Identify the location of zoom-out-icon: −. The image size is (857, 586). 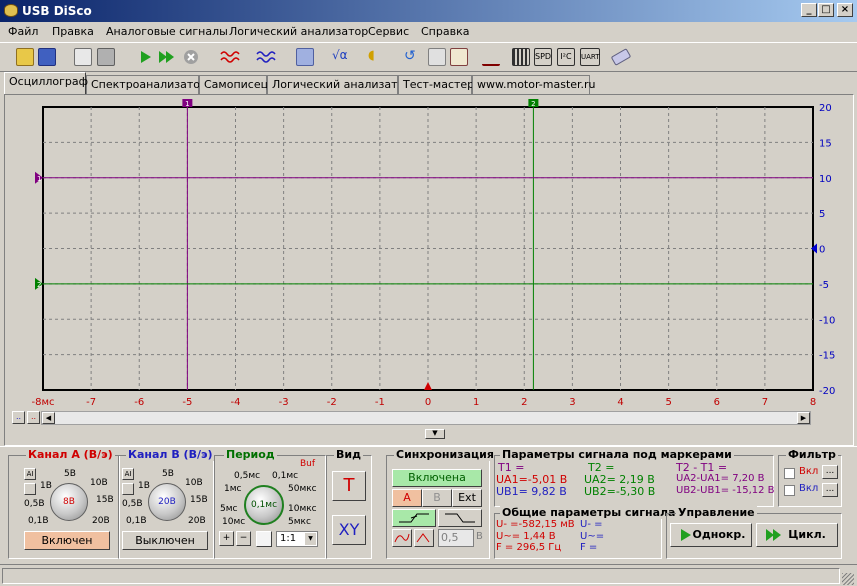
(243, 538).